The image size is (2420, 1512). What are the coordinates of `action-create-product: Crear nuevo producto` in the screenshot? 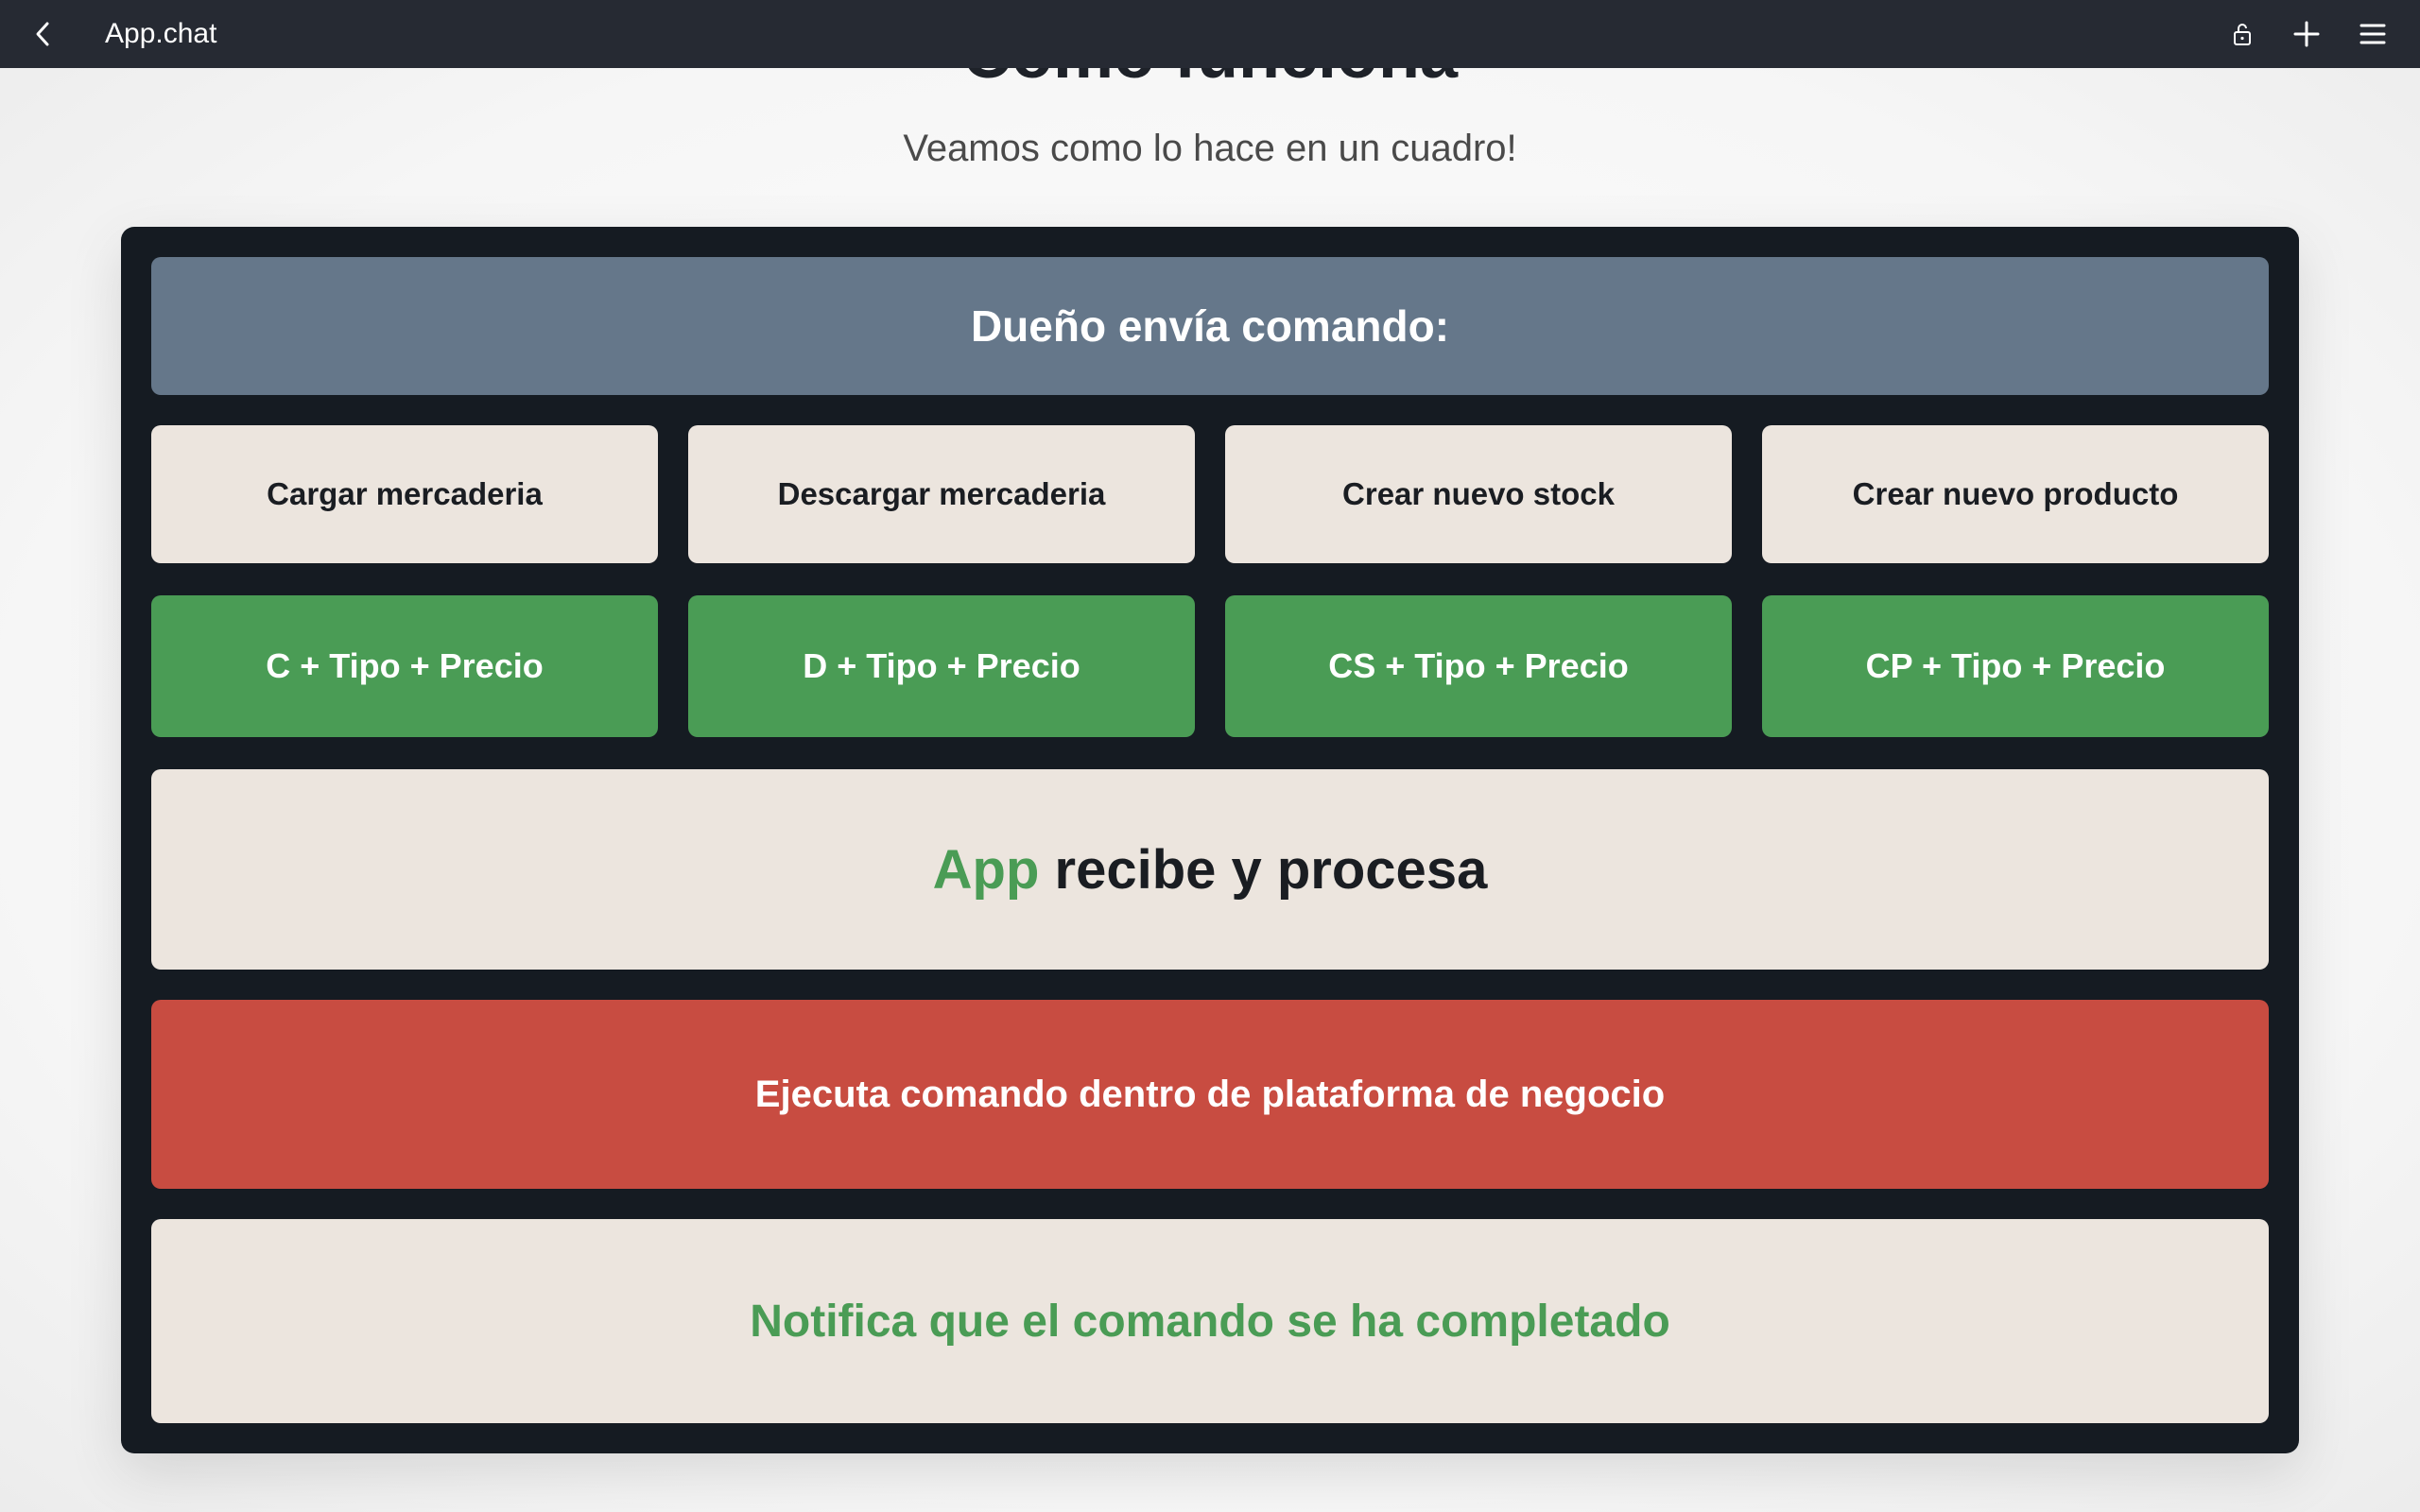 It's located at (2015, 494).